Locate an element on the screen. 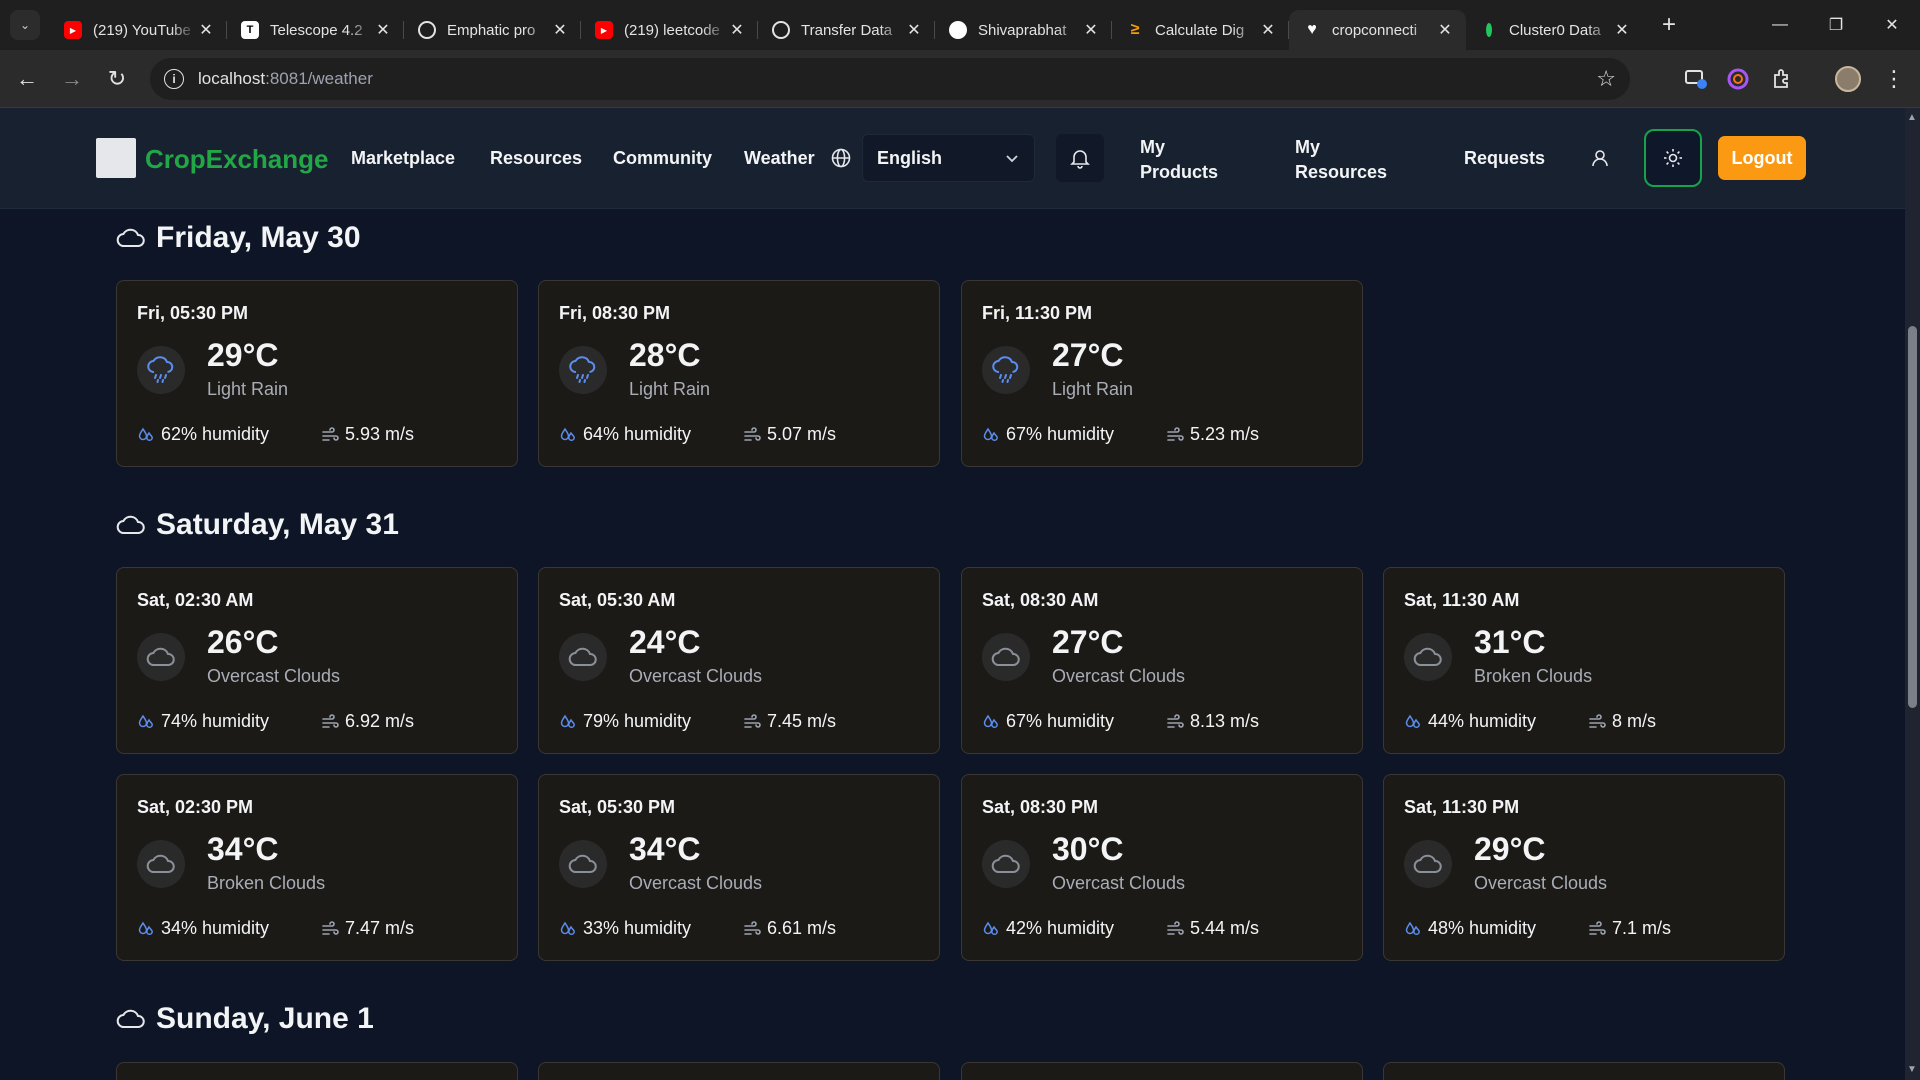 The width and height of the screenshot is (1920, 1080). browser-tab: Cluster0 Data ✕ is located at coordinates (1554, 30).